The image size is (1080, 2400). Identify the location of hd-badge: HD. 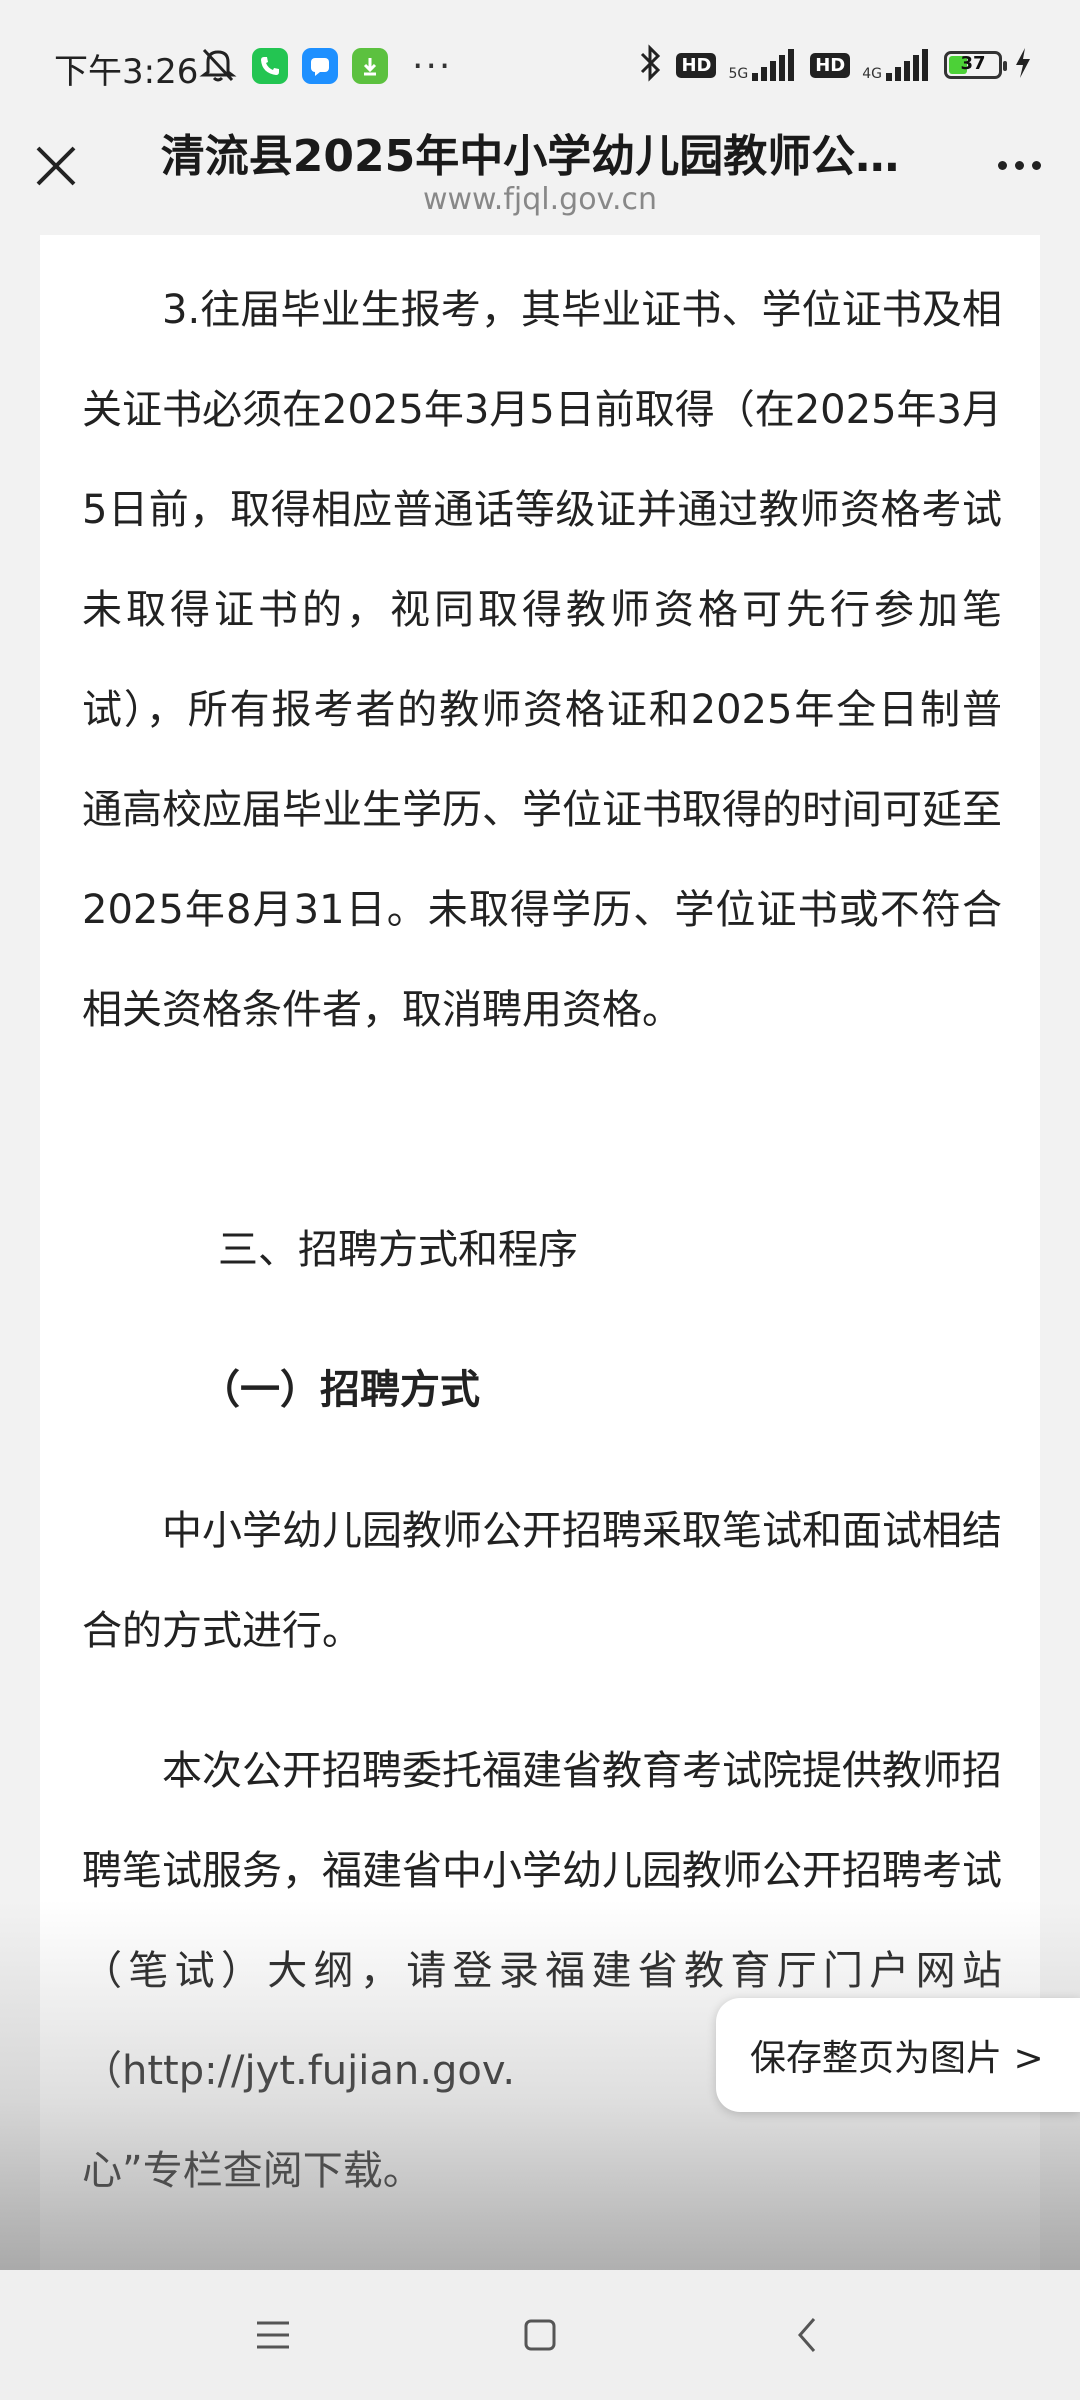
(696, 65).